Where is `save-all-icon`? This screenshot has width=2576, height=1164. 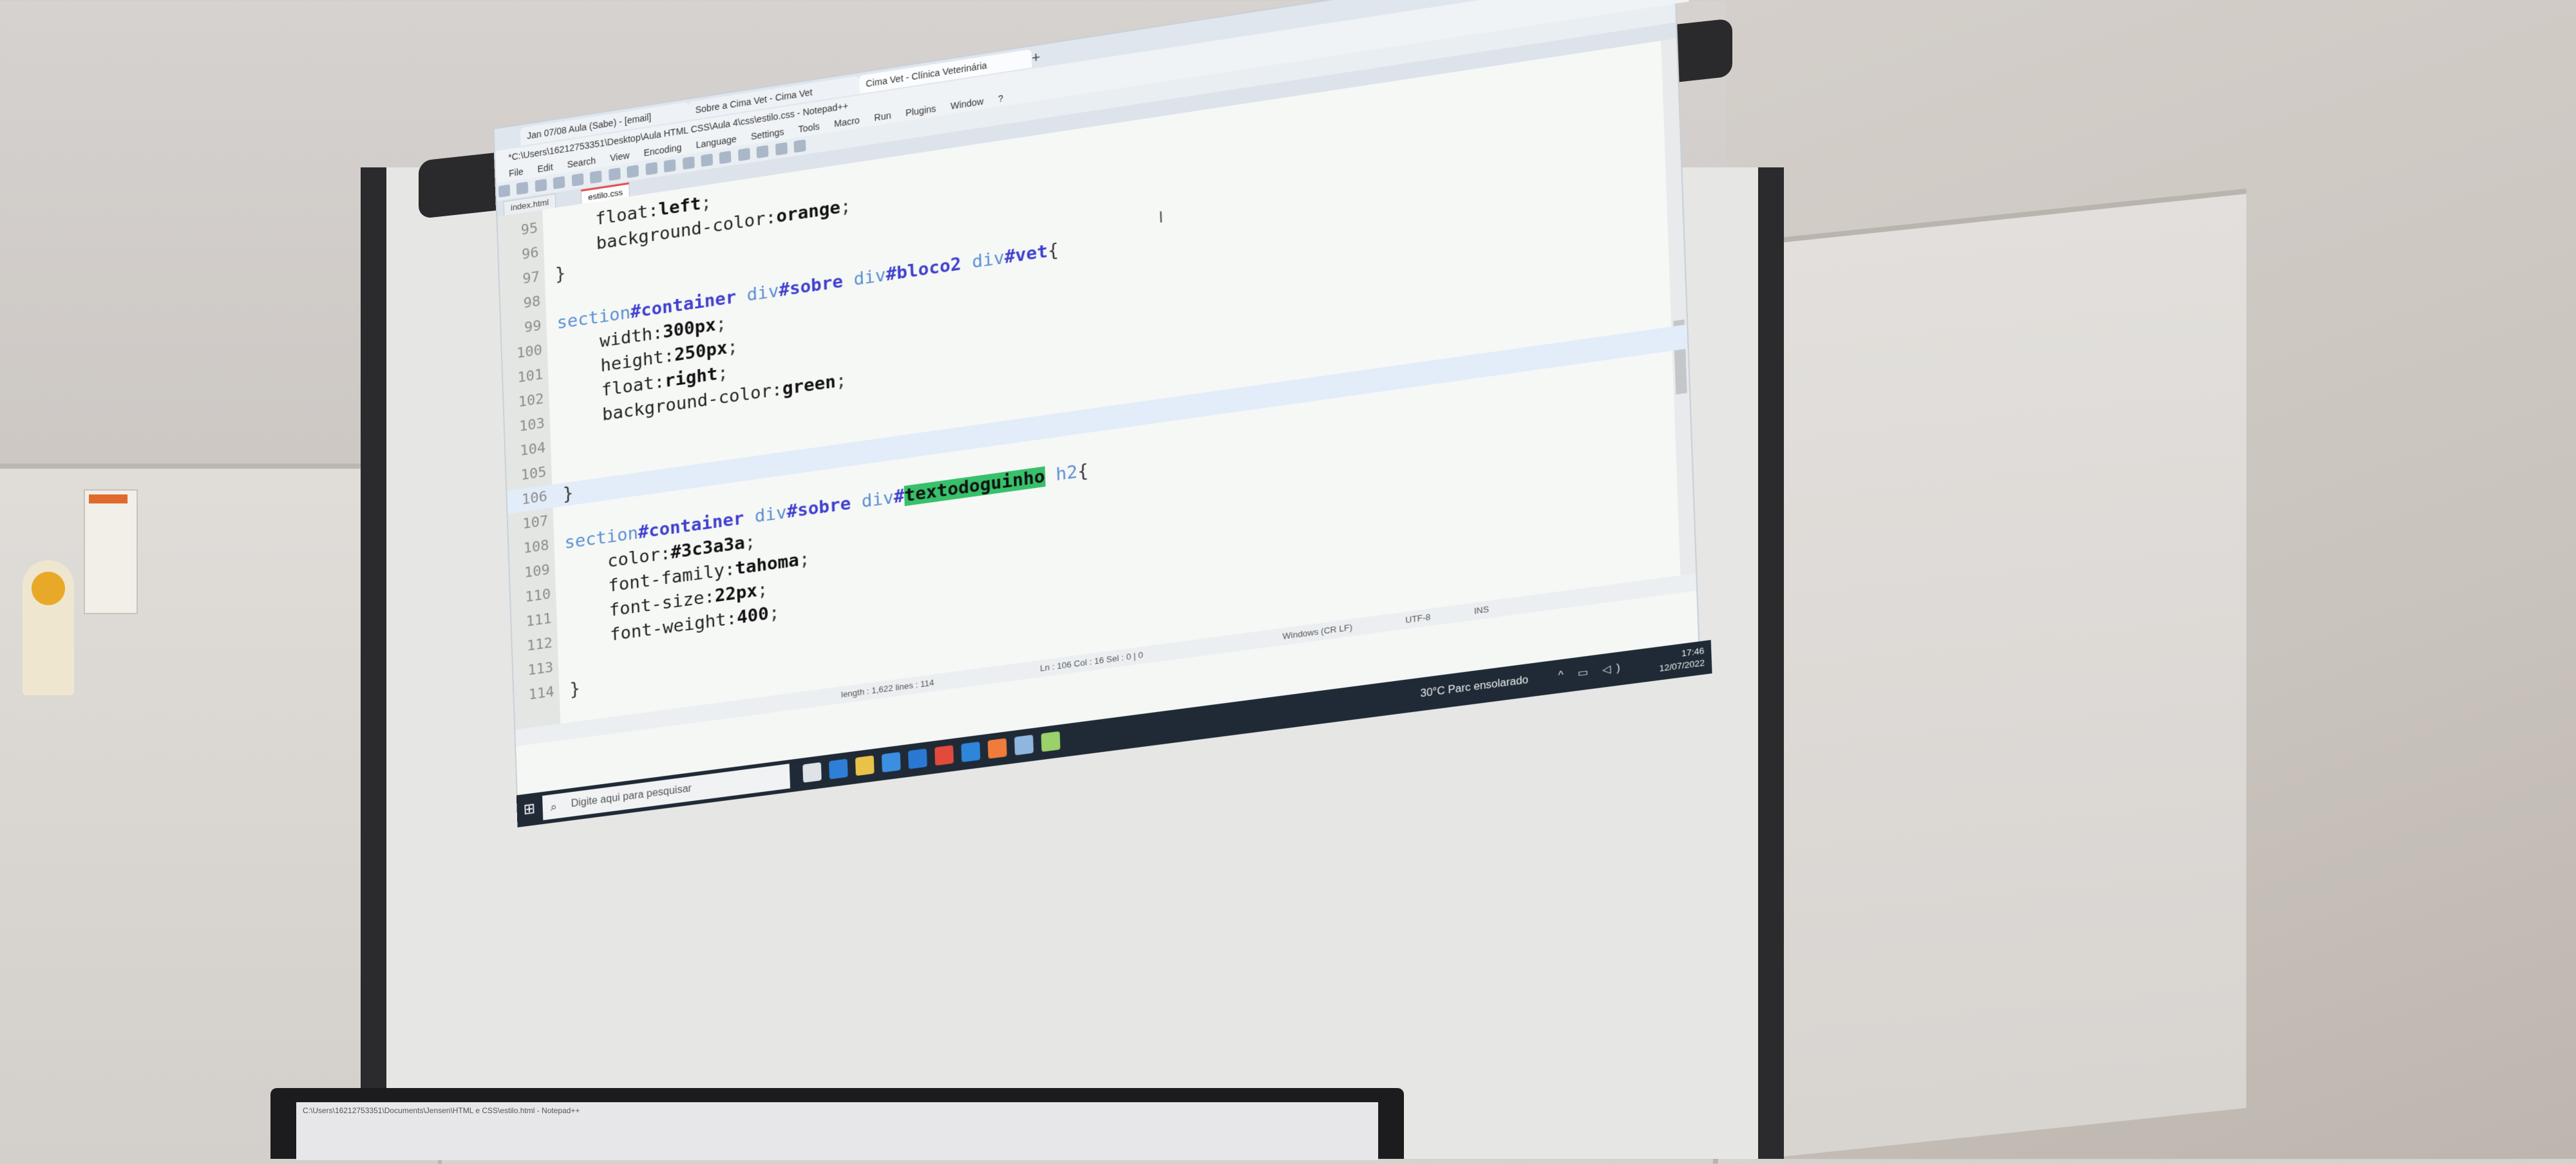
save-all-icon is located at coordinates (559, 183).